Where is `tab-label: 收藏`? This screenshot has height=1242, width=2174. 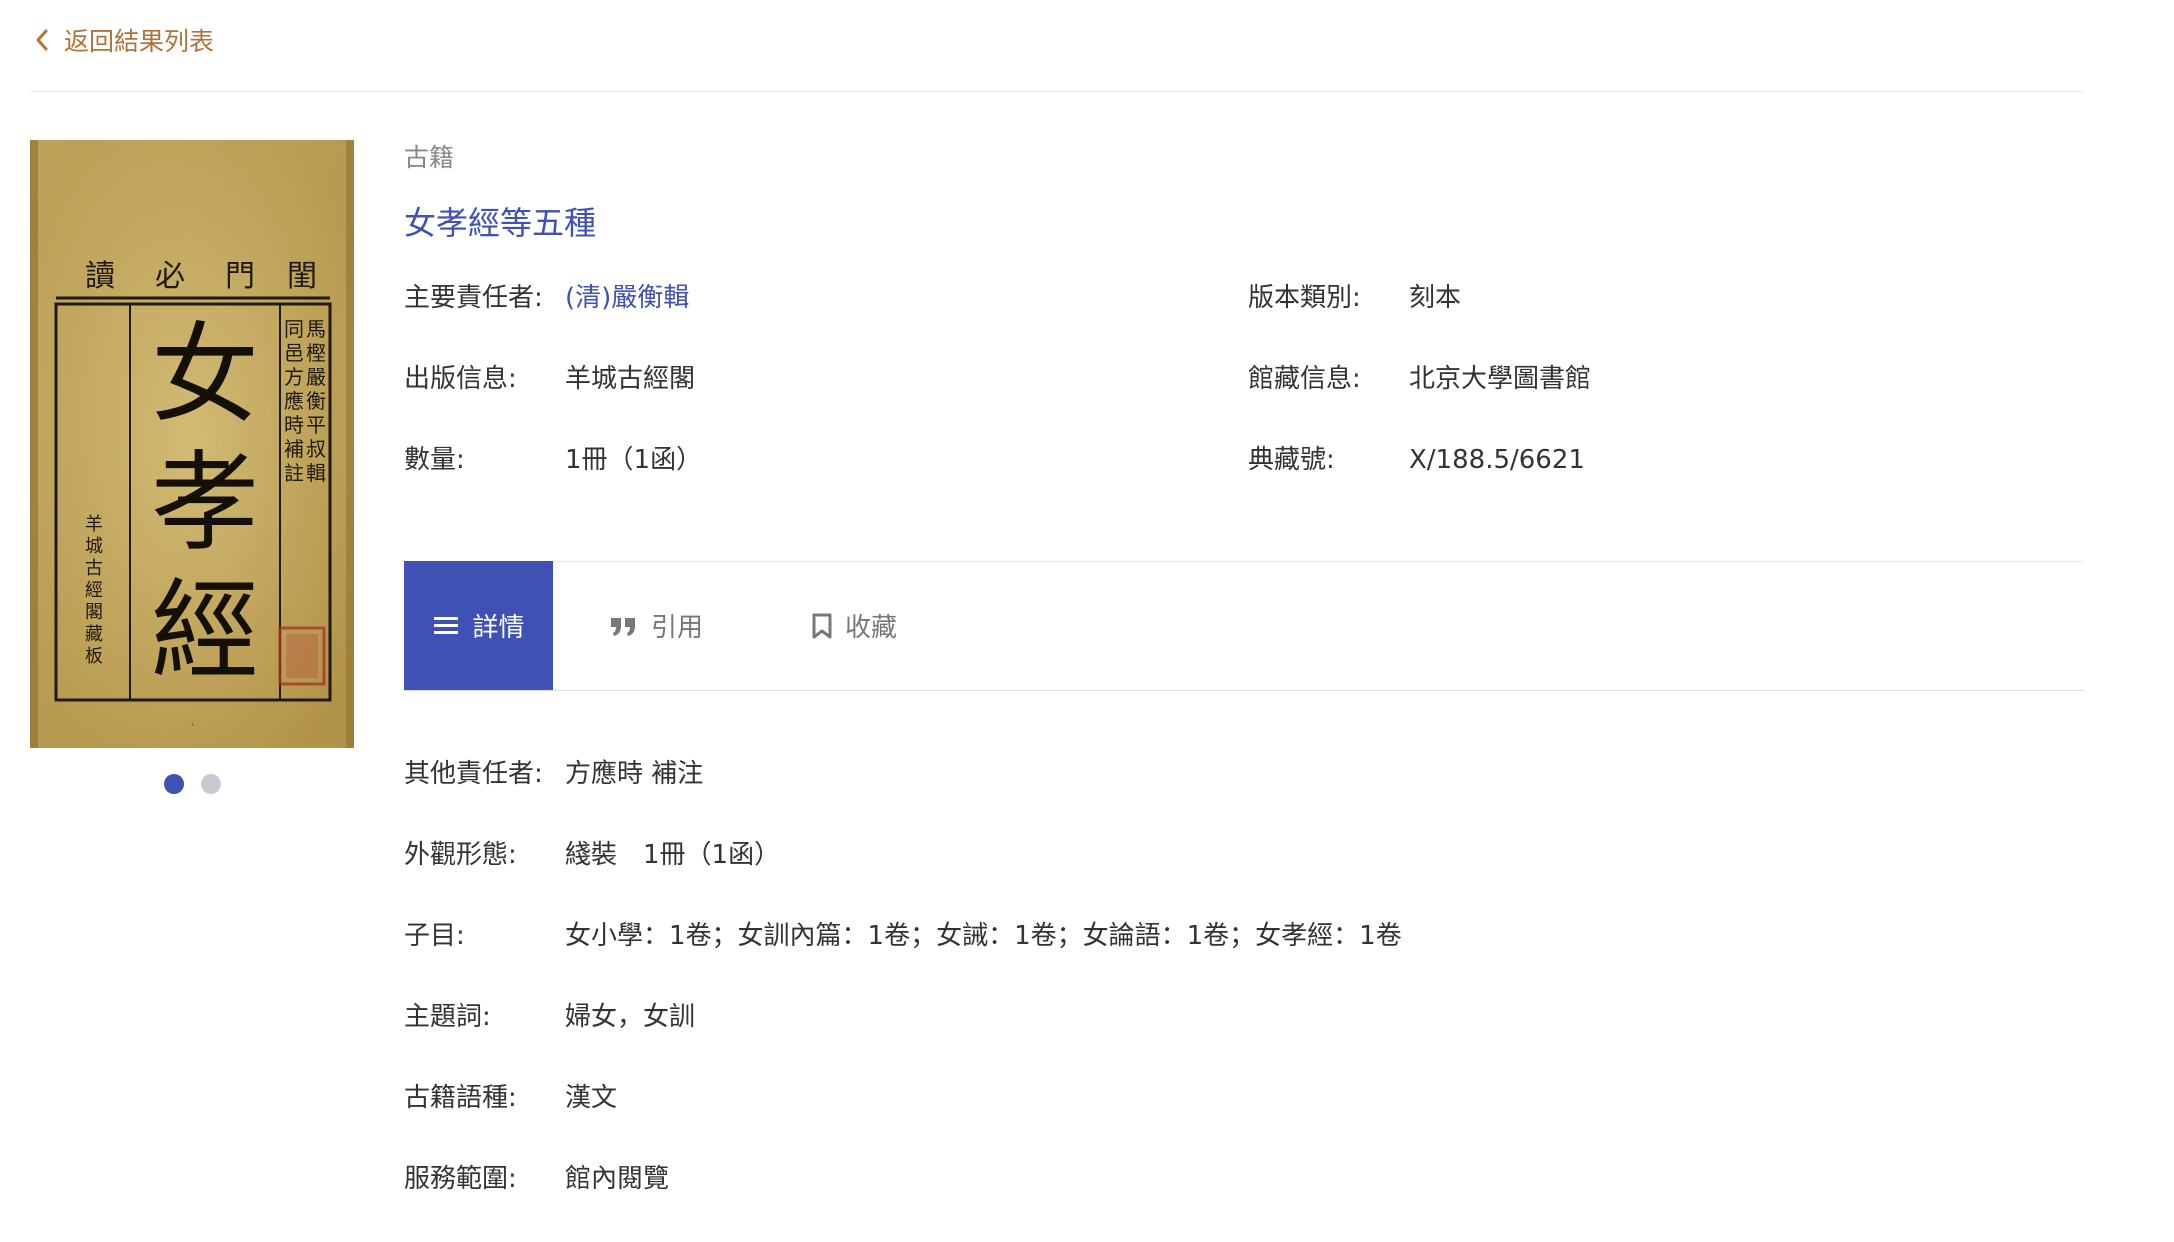 tab-label: 收藏 is located at coordinates (870, 628).